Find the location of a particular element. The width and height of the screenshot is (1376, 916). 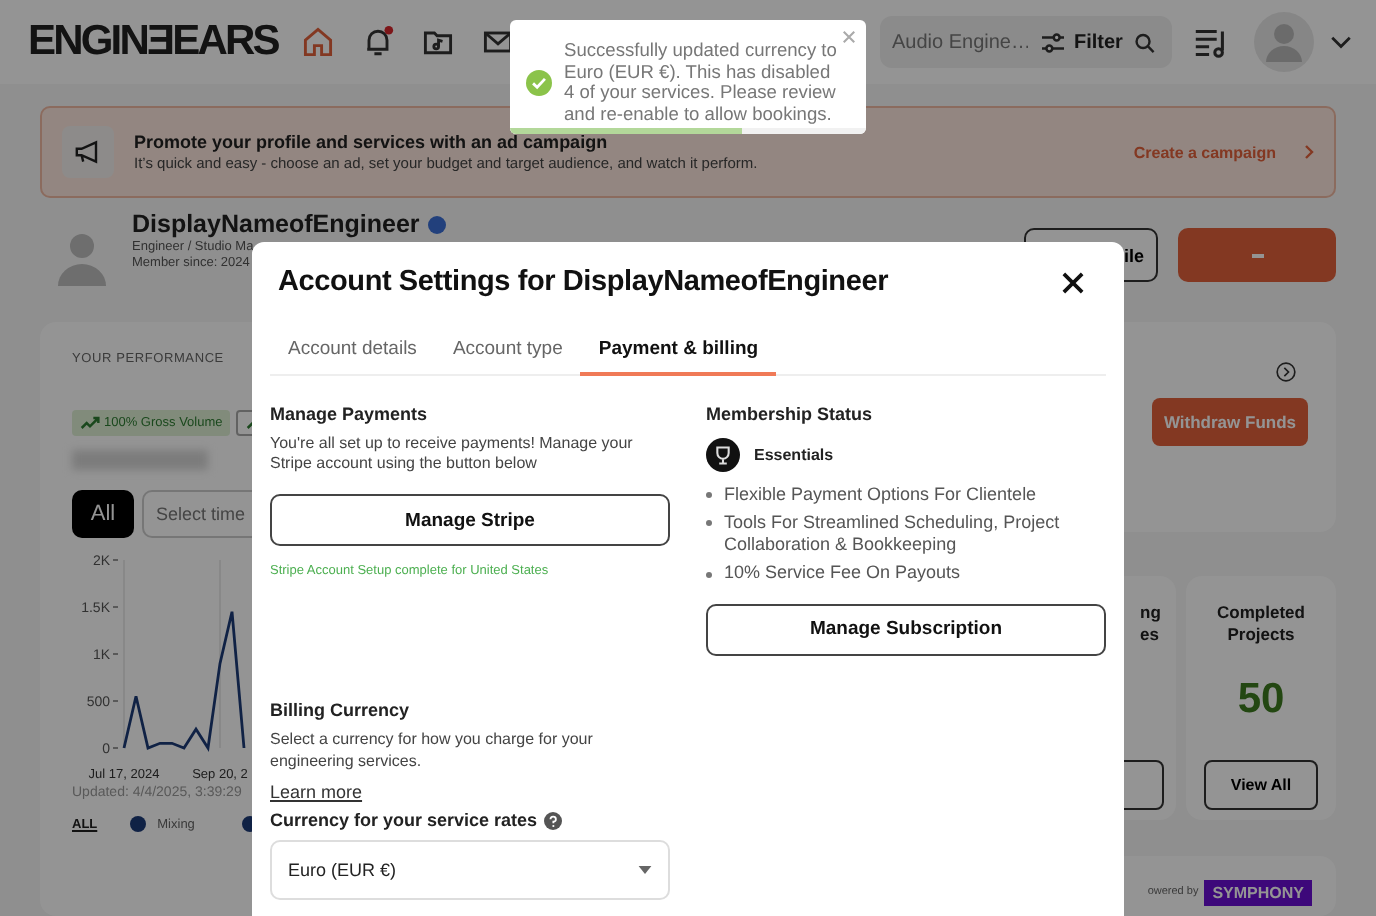

brand-logo: SYMPHONY is located at coordinates (1258, 893).